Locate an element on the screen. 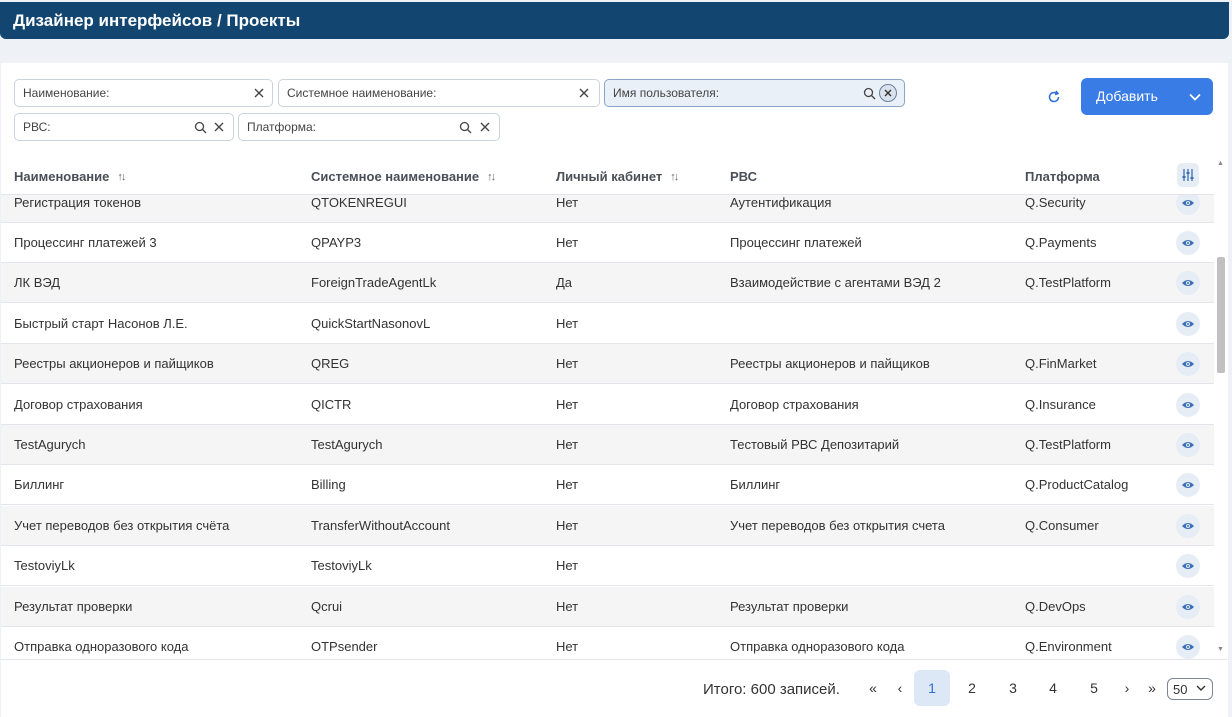  refresh-icon is located at coordinates (1054, 97).